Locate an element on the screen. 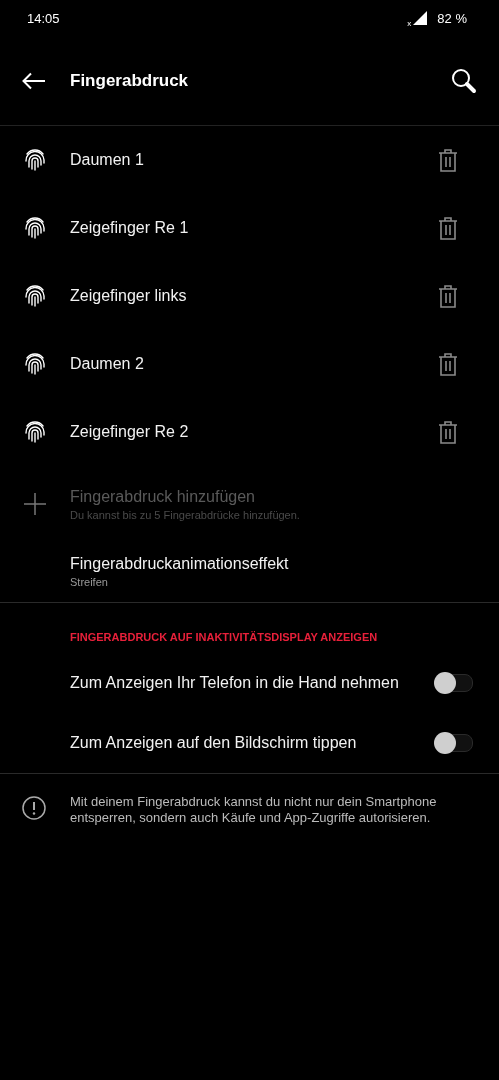 The height and width of the screenshot is (1080, 499). signal-mark: x is located at coordinates (409, 23).